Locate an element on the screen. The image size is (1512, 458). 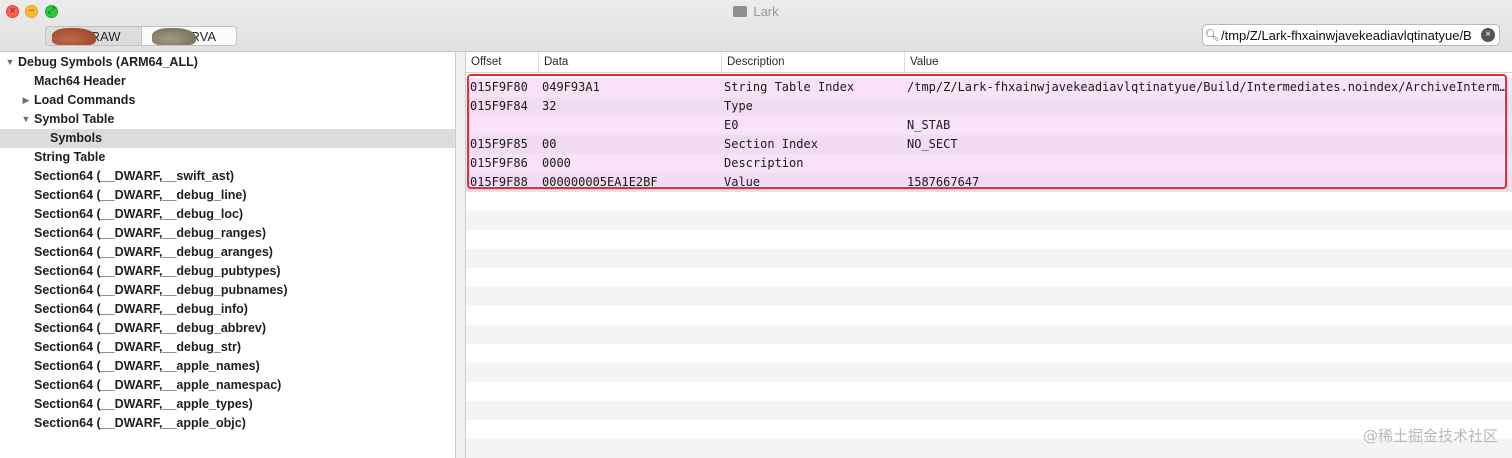
sidebar-item: Section64 (__DWARF,__debug_line) is located at coordinates (227, 195).